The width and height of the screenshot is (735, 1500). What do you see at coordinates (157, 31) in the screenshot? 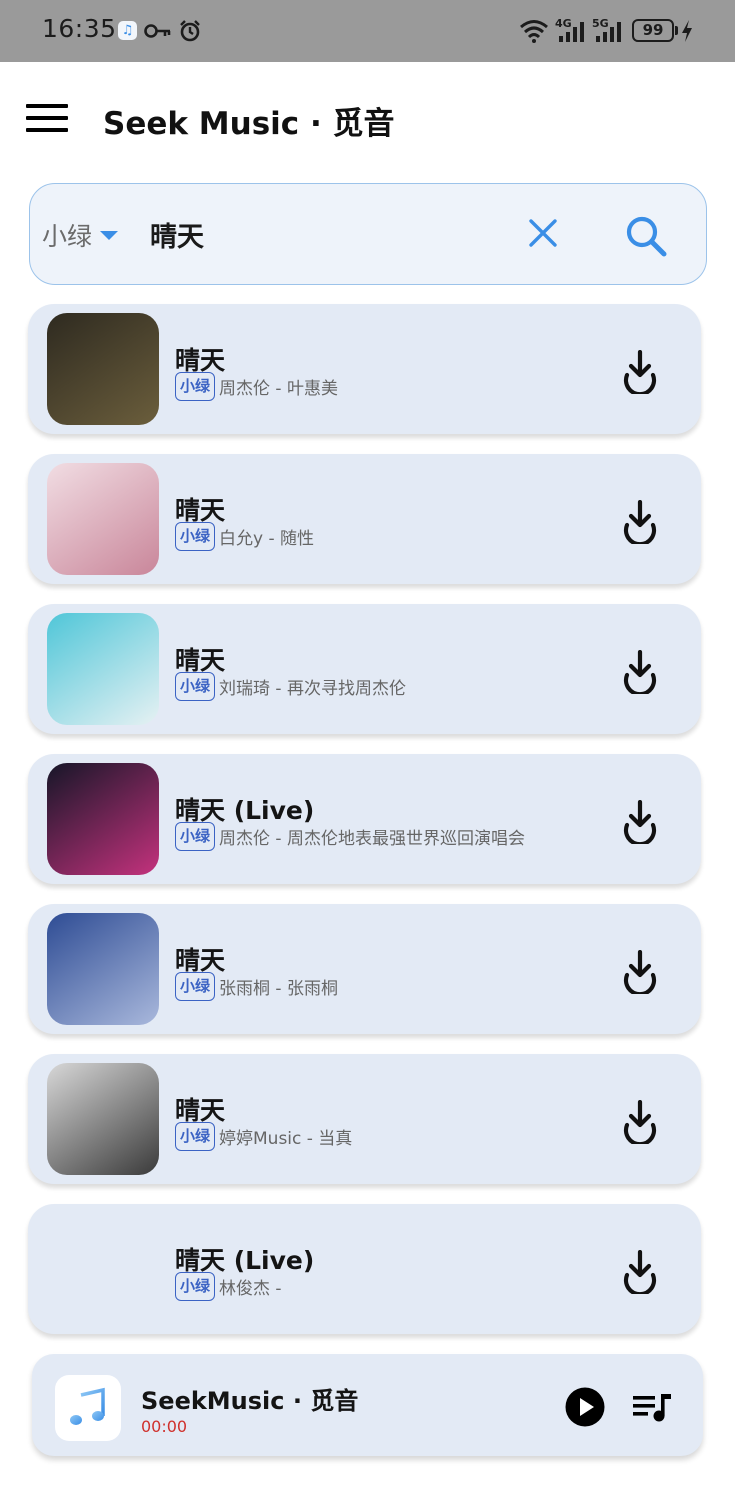
I see `key-icon` at bounding box center [157, 31].